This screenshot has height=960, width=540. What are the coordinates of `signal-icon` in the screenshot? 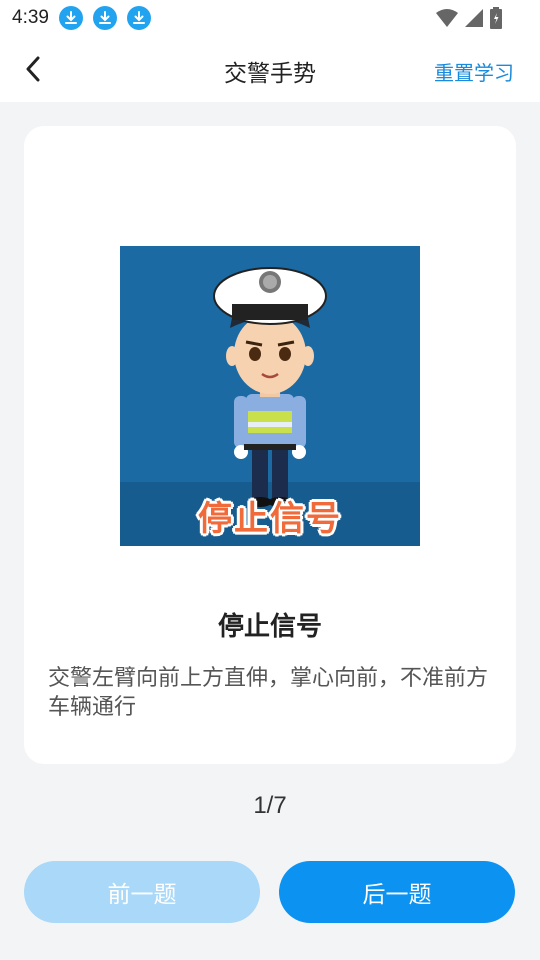 It's located at (474, 18).